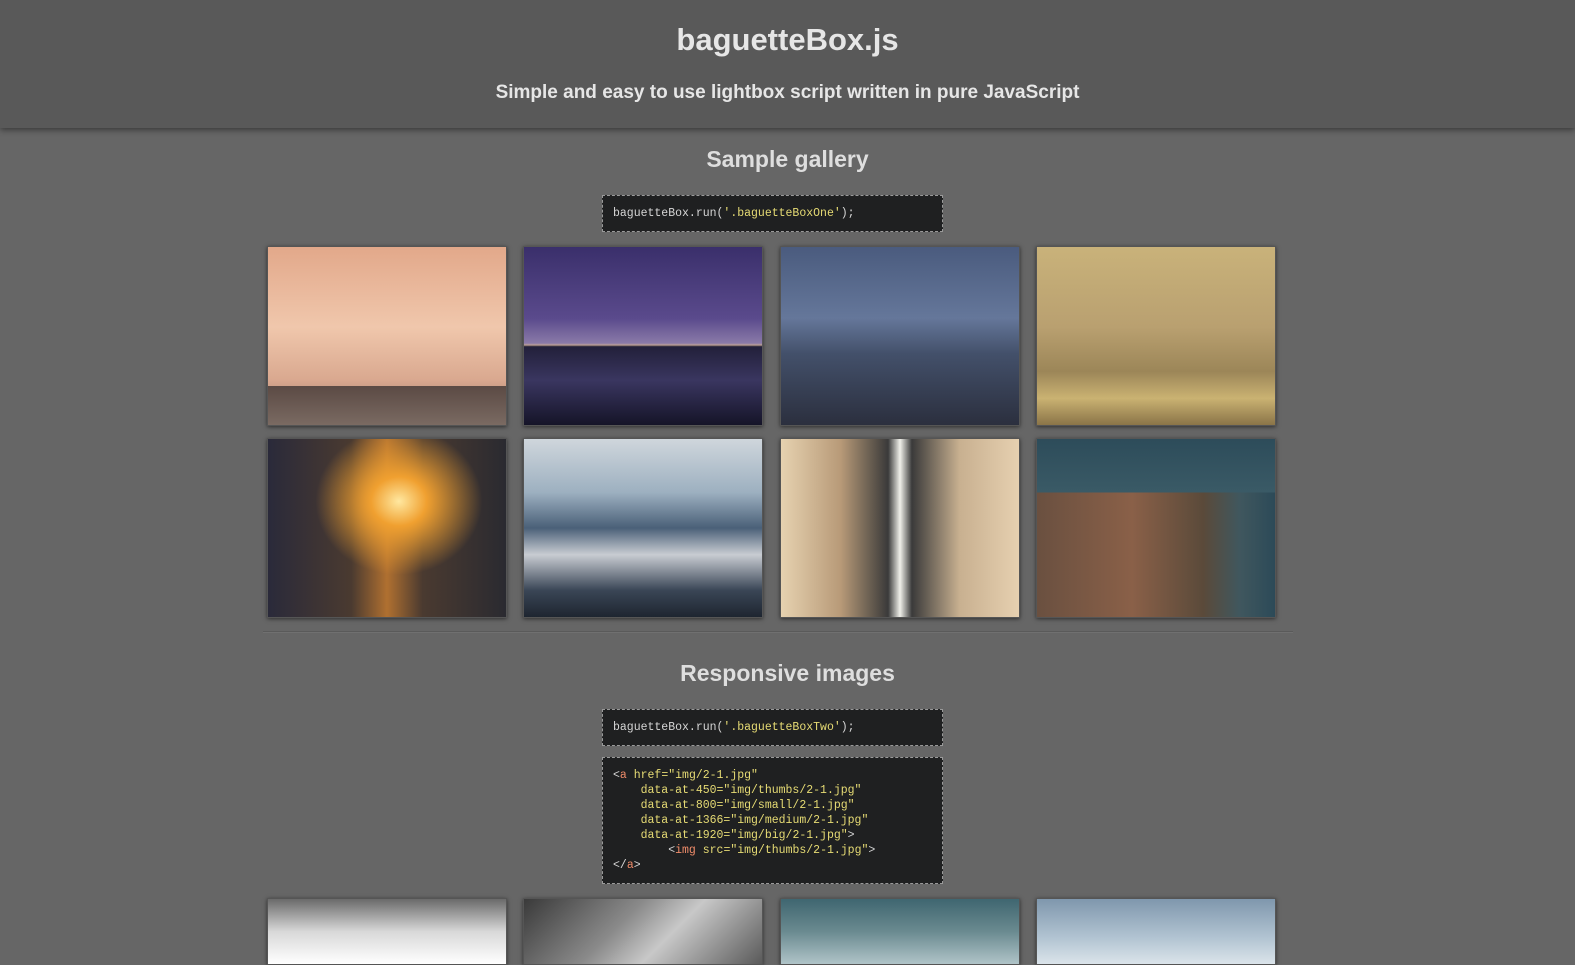 The width and height of the screenshot is (1575, 965). Describe the element at coordinates (643, 336) in the screenshot. I see `gallery-thumb-brooklyn-bridge-night` at that location.